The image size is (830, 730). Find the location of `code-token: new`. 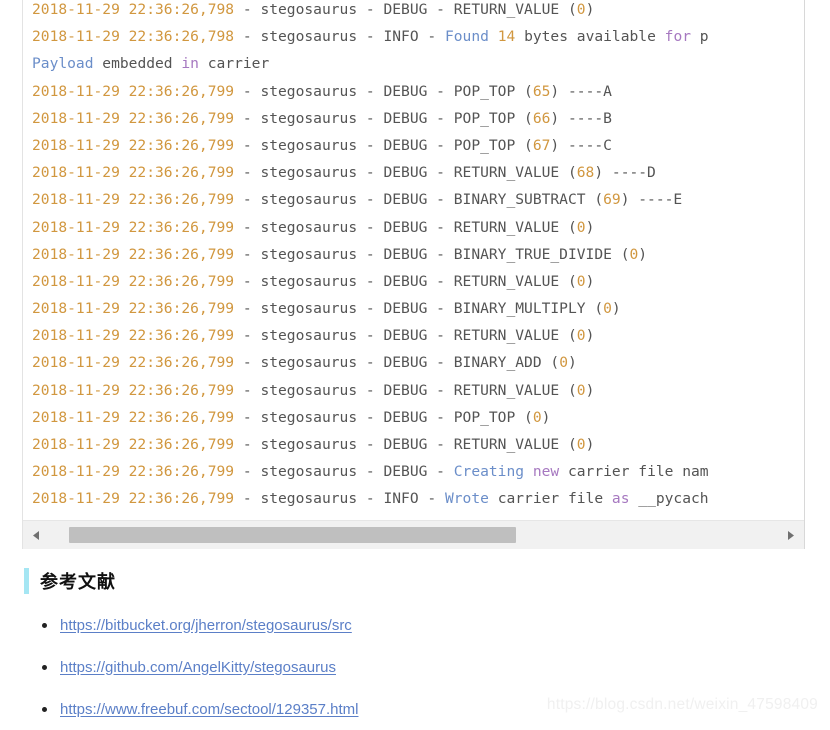

code-token: new is located at coordinates (546, 472).